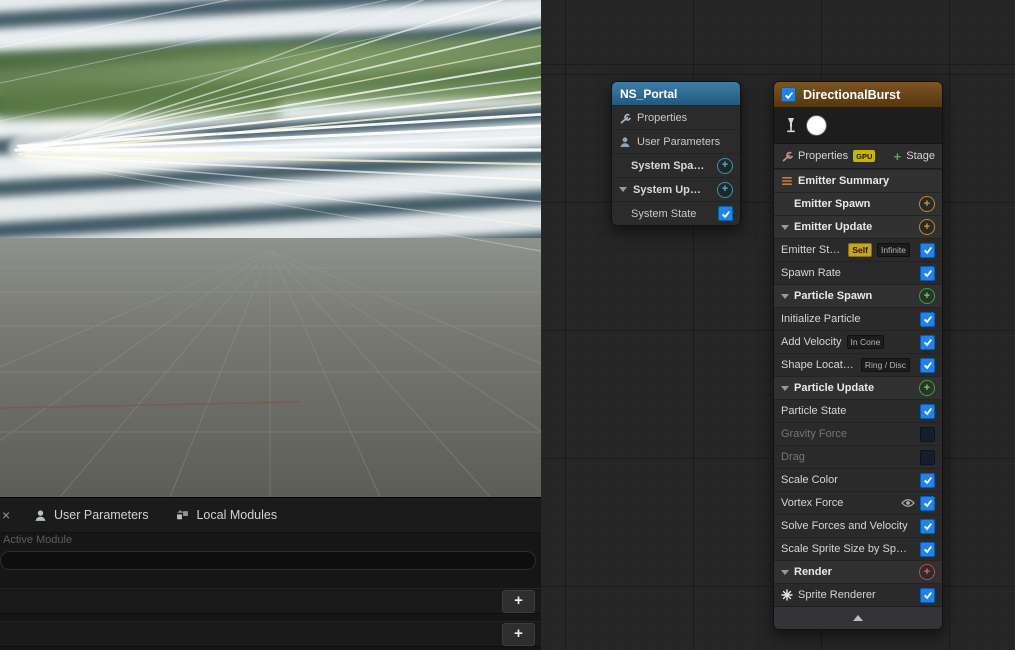 The image size is (1015, 650). I want to click on row-particle-spawn: Particle Spawn +, so click(858, 295).